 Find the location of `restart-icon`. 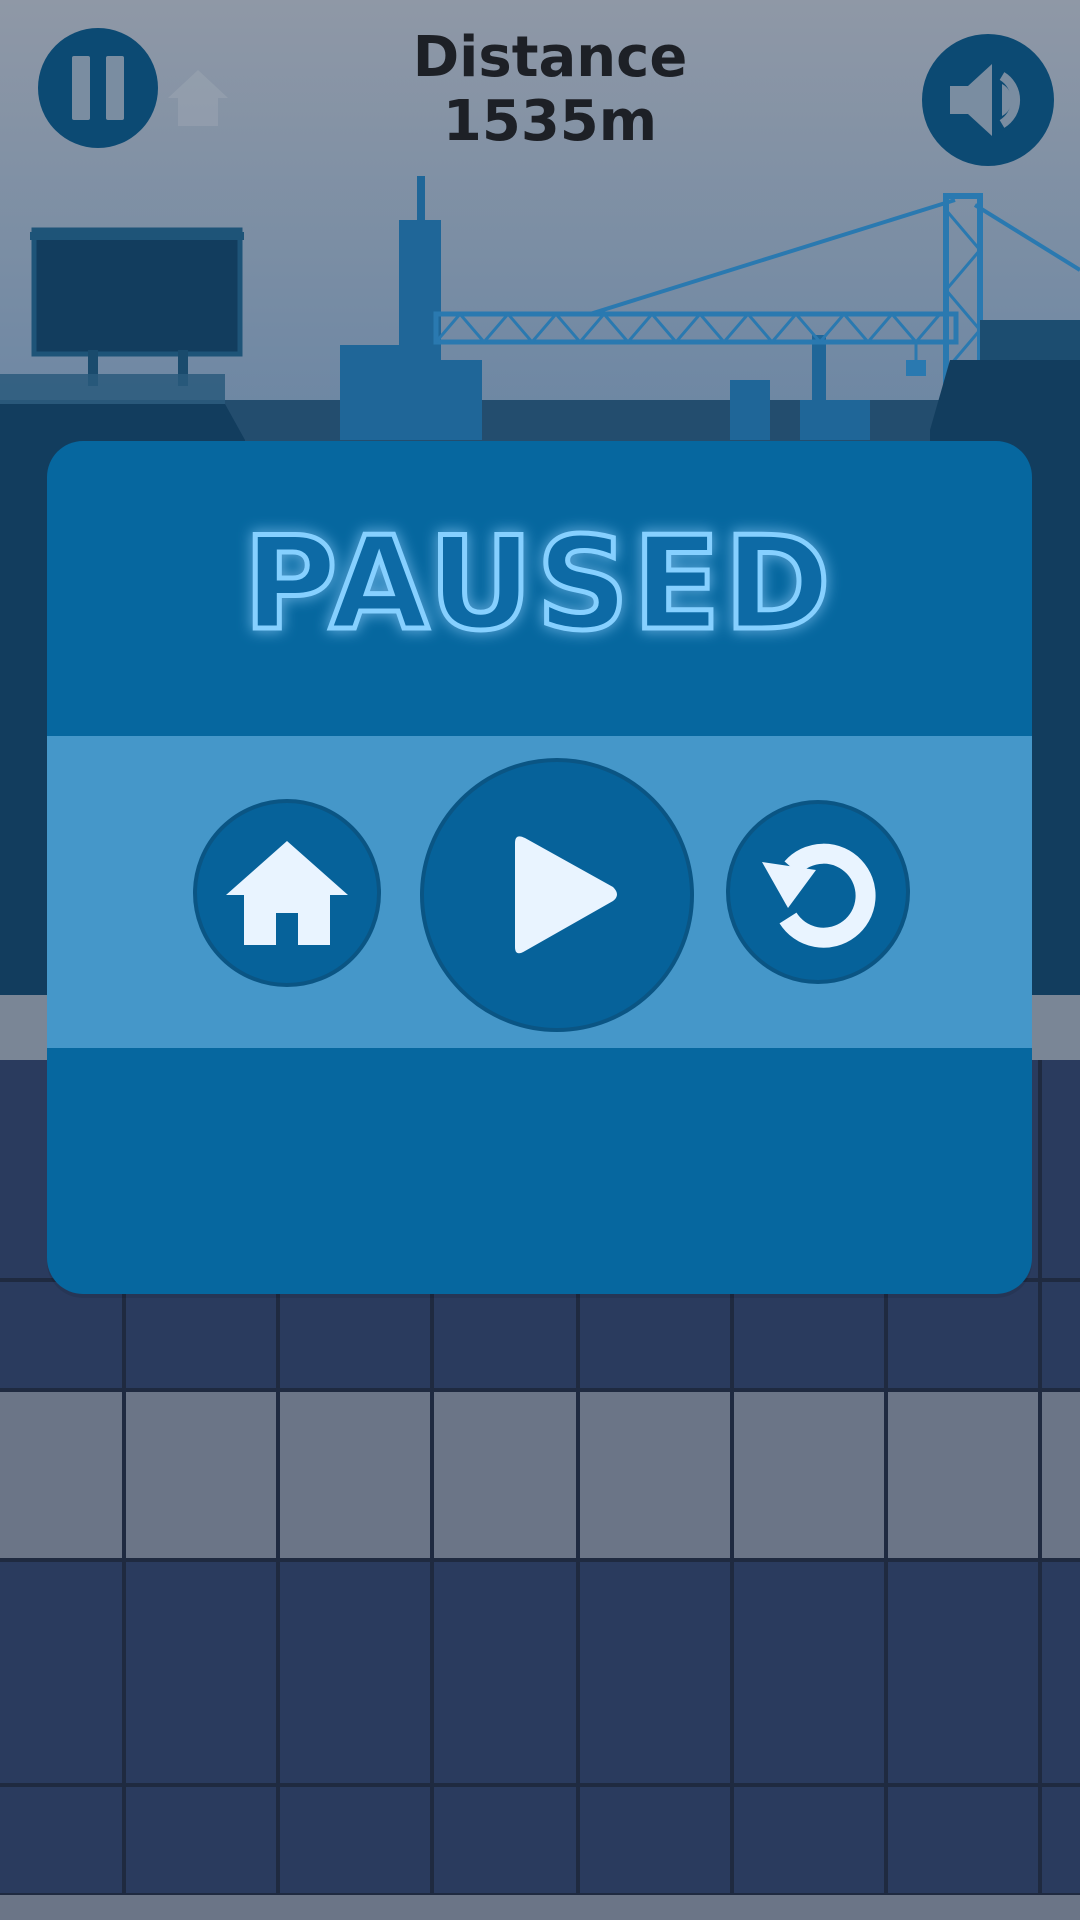

restart-icon is located at coordinates (819, 895).